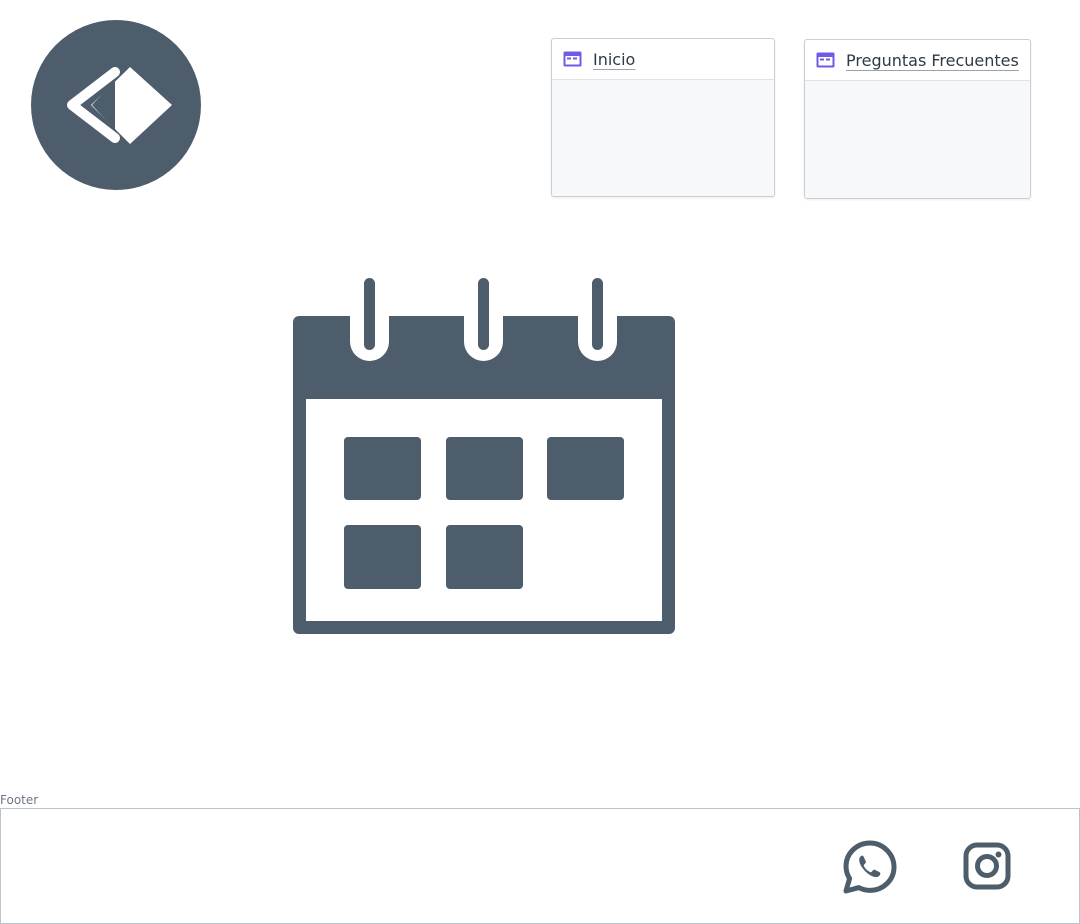 This screenshot has height=924, width=1080. Describe the element at coordinates (614, 59) in the screenshot. I see `nav-link-inicio: Inicio` at that location.